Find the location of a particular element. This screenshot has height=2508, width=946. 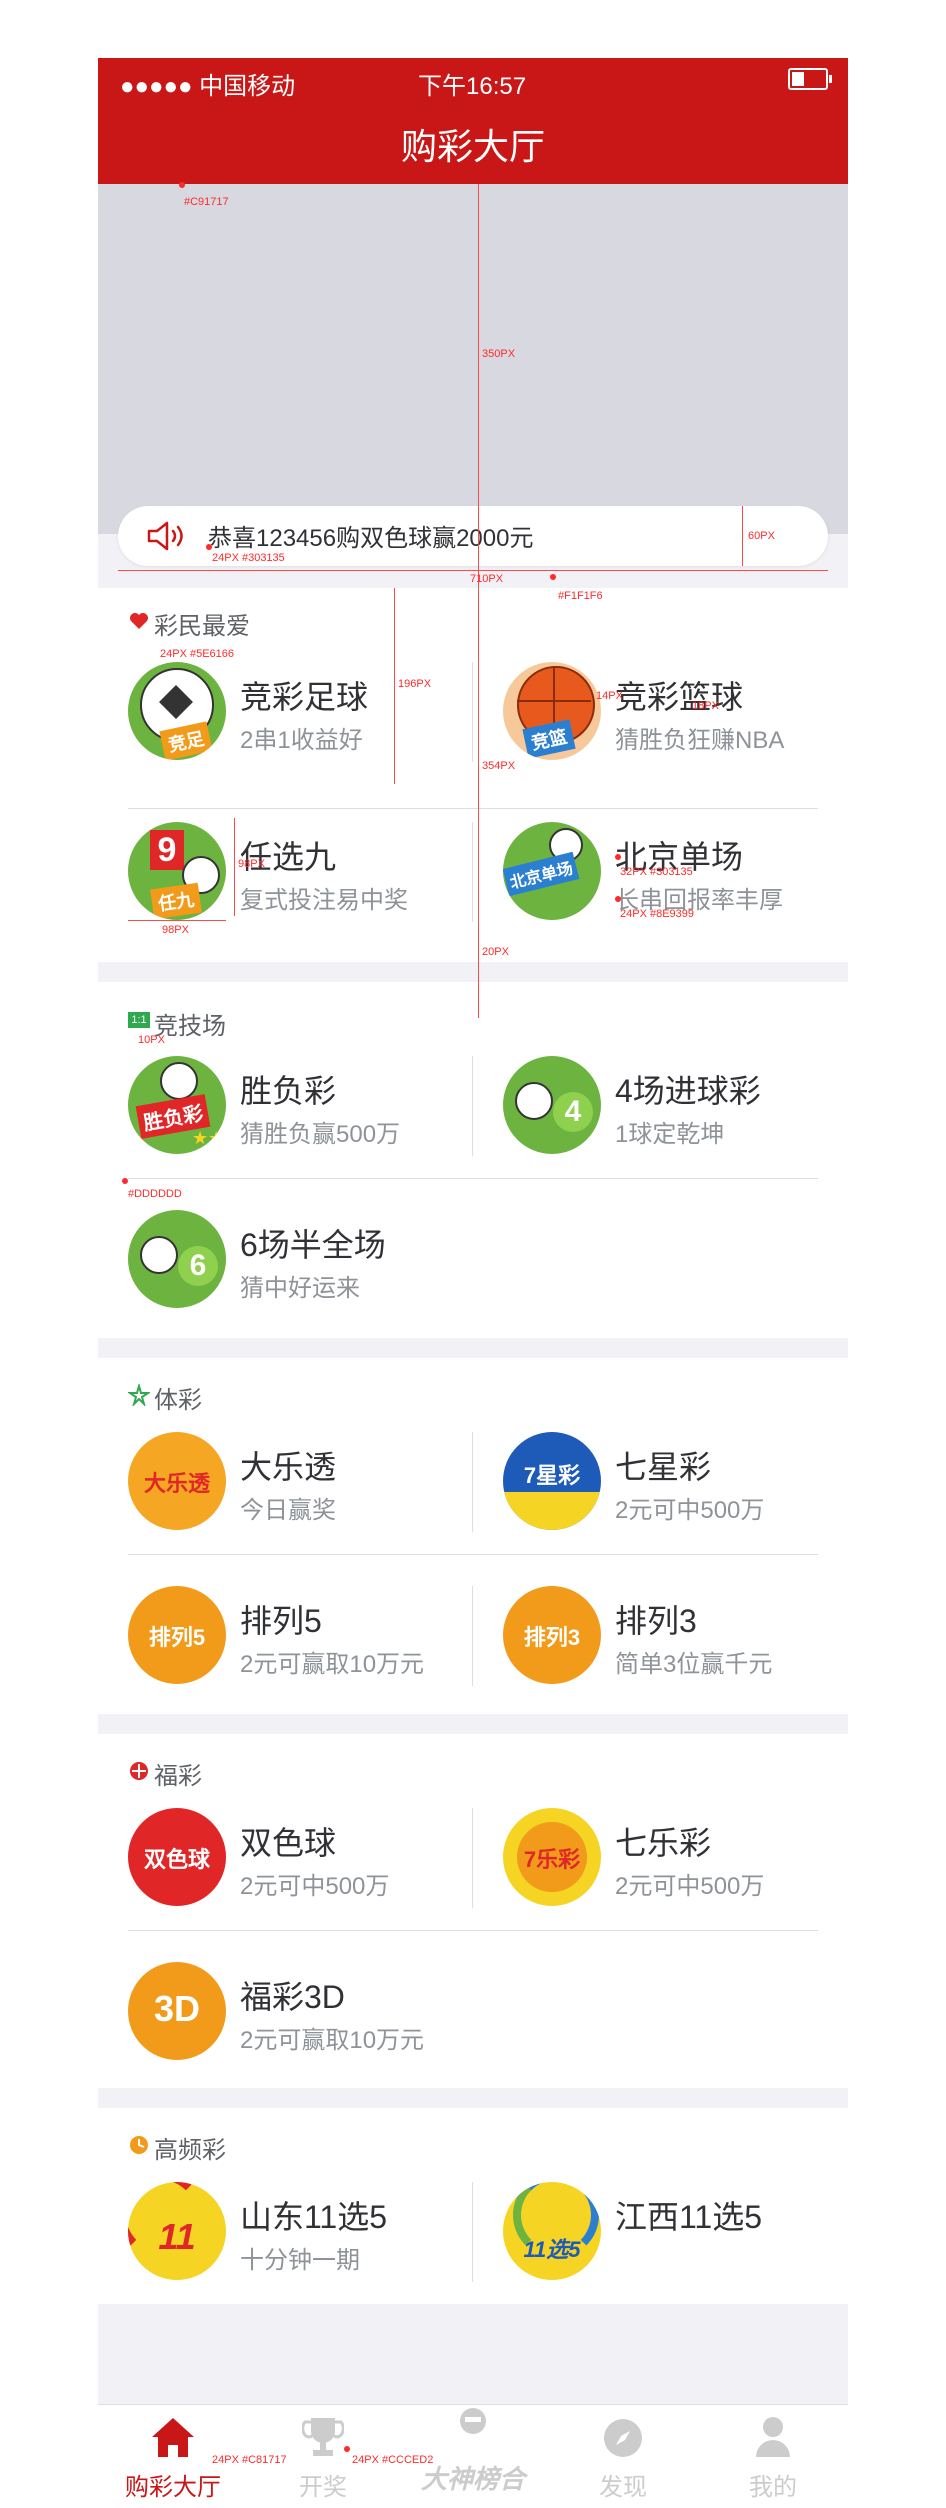

annotation-label: 354PX is located at coordinates (499, 766).